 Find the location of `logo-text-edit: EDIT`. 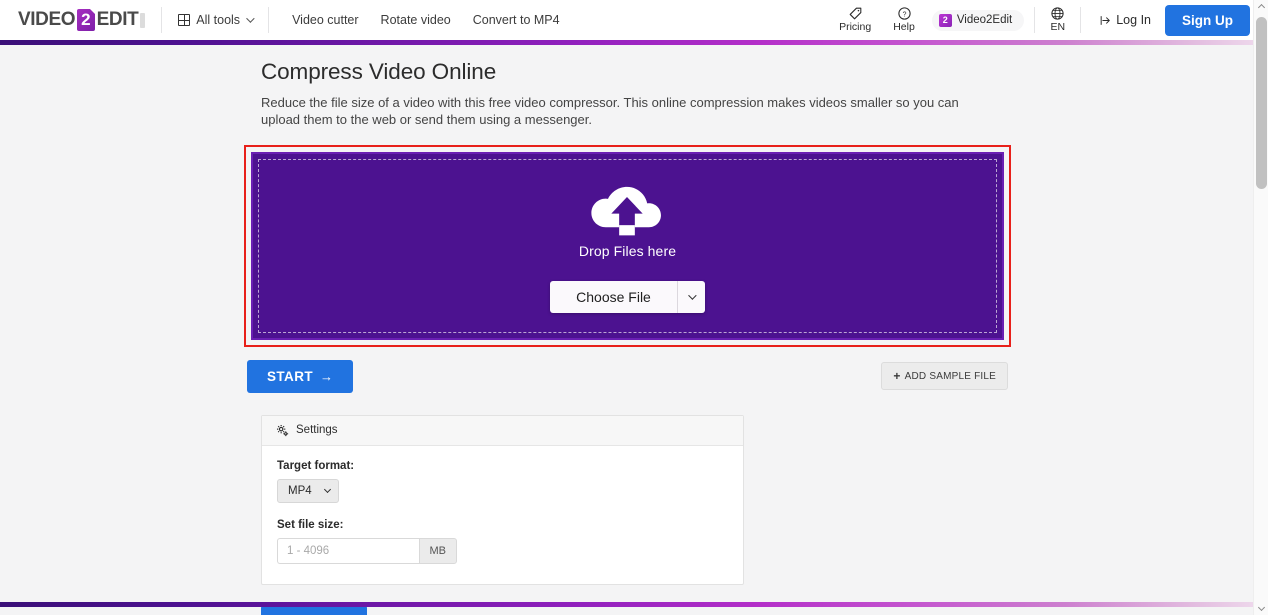

logo-text-edit: EDIT is located at coordinates (117, 19).